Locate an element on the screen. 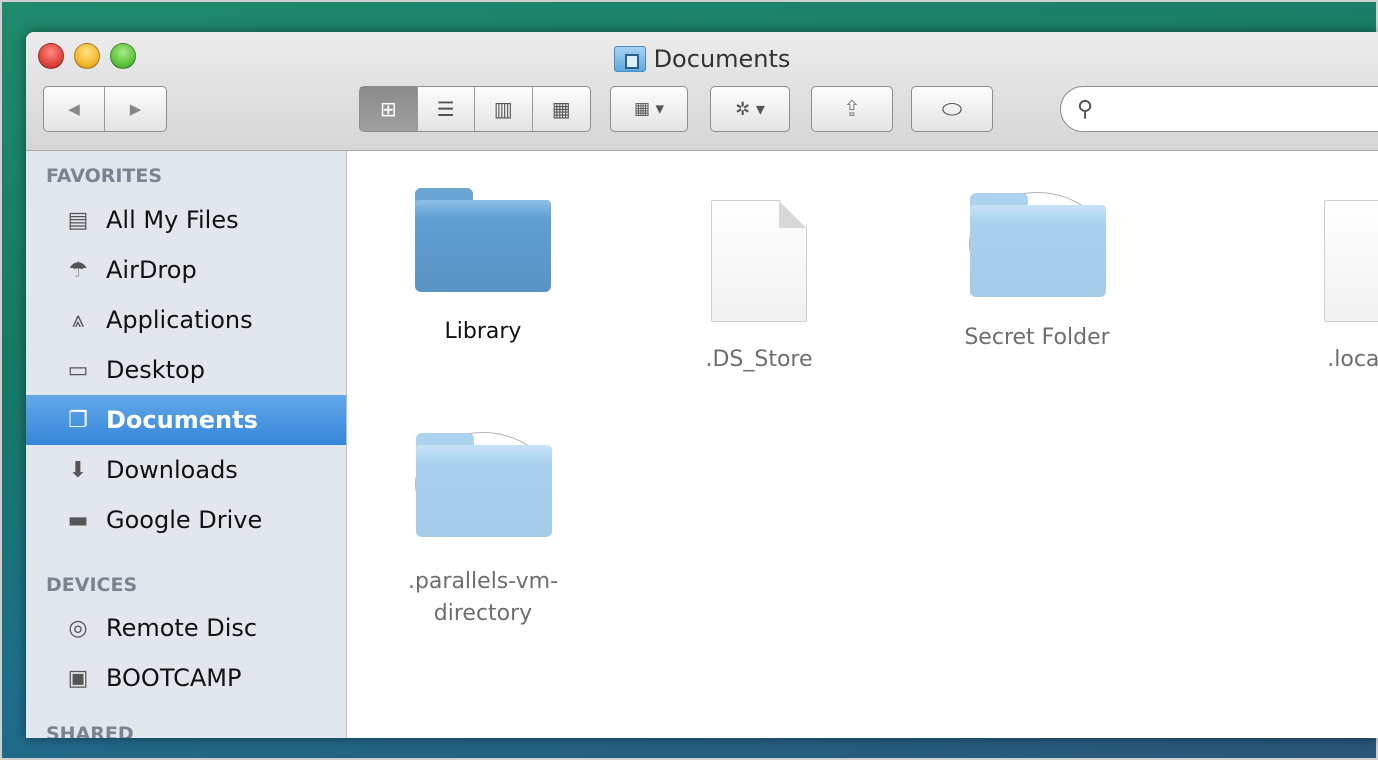 The image size is (1378, 760). sidebar-item-bootcamp: ▣ BOOTCAMP is located at coordinates (186, 678).